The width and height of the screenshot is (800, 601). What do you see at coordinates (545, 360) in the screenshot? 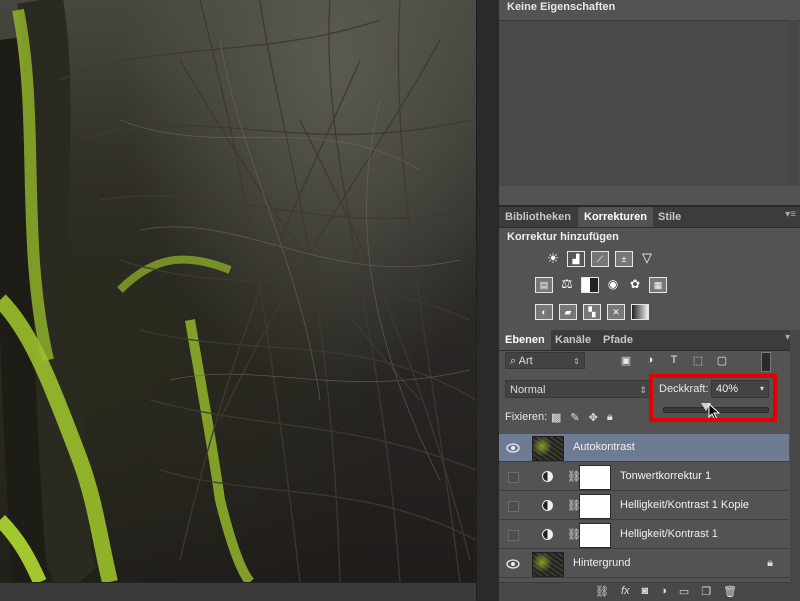
I see `layer-filter-select: ⌕ Art ⇕` at bounding box center [545, 360].